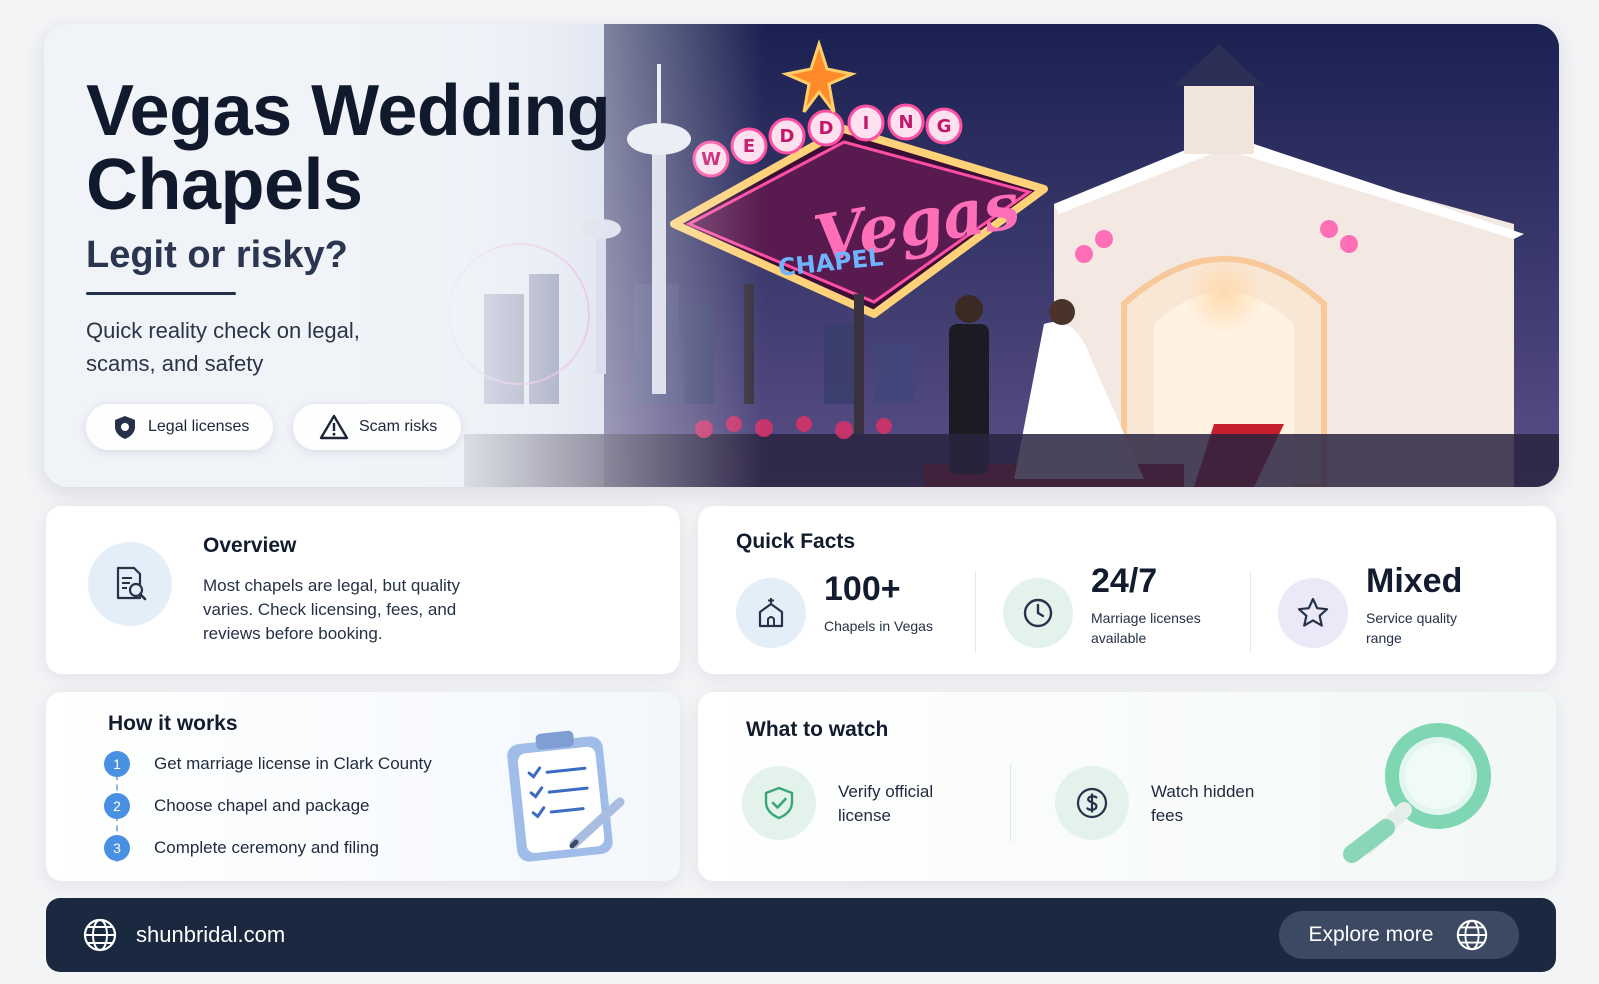 This screenshot has height=984, width=1599. What do you see at coordinates (1123, 606) in the screenshot?
I see `fact-licenses: 24/7 Marriage licenses available` at bounding box center [1123, 606].